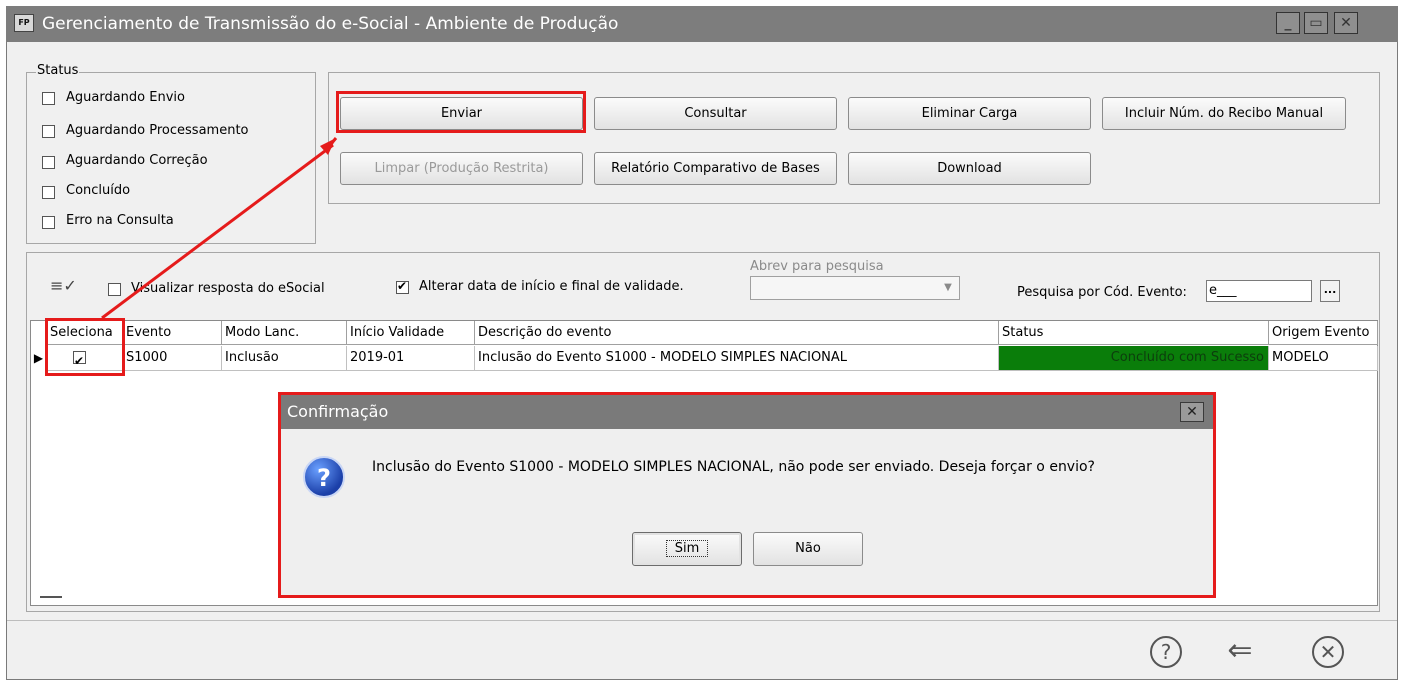 The width and height of the screenshot is (1405, 684). What do you see at coordinates (747, 412) in the screenshot?
I see `dialog-title: Confirmação` at bounding box center [747, 412].